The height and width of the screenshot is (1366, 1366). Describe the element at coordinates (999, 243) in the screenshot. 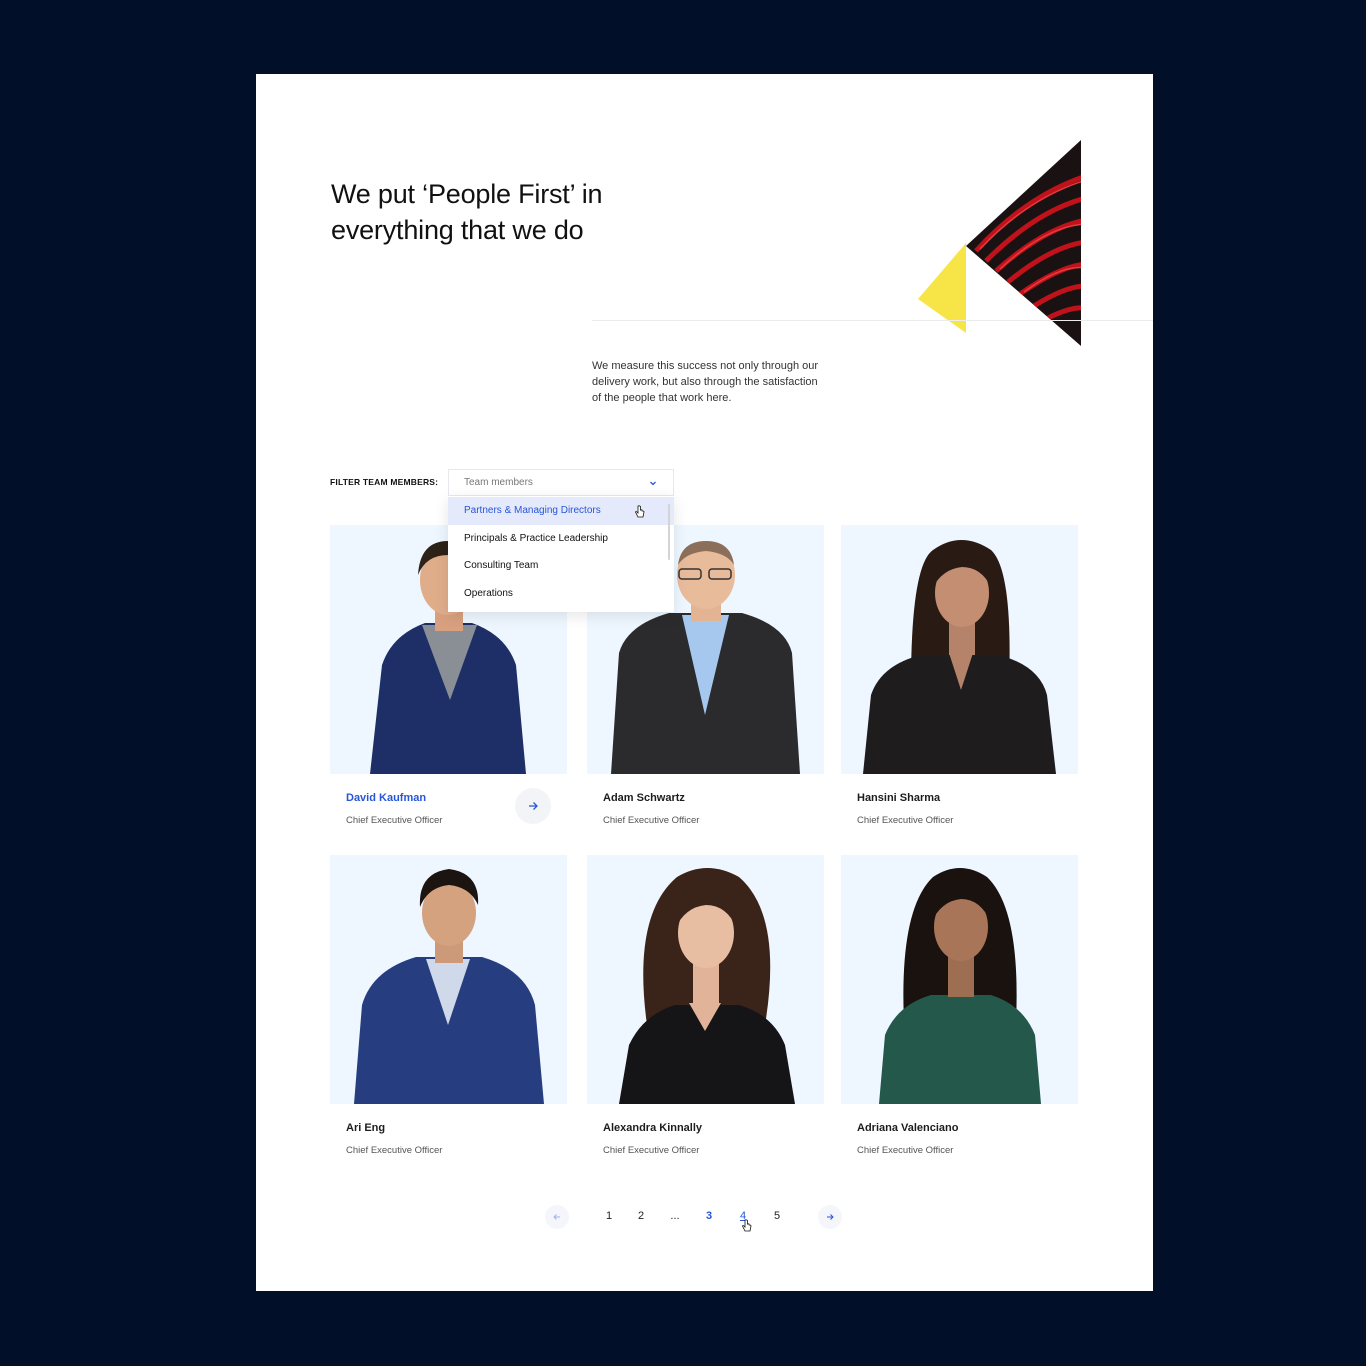

I see `triangle-graphic` at that location.